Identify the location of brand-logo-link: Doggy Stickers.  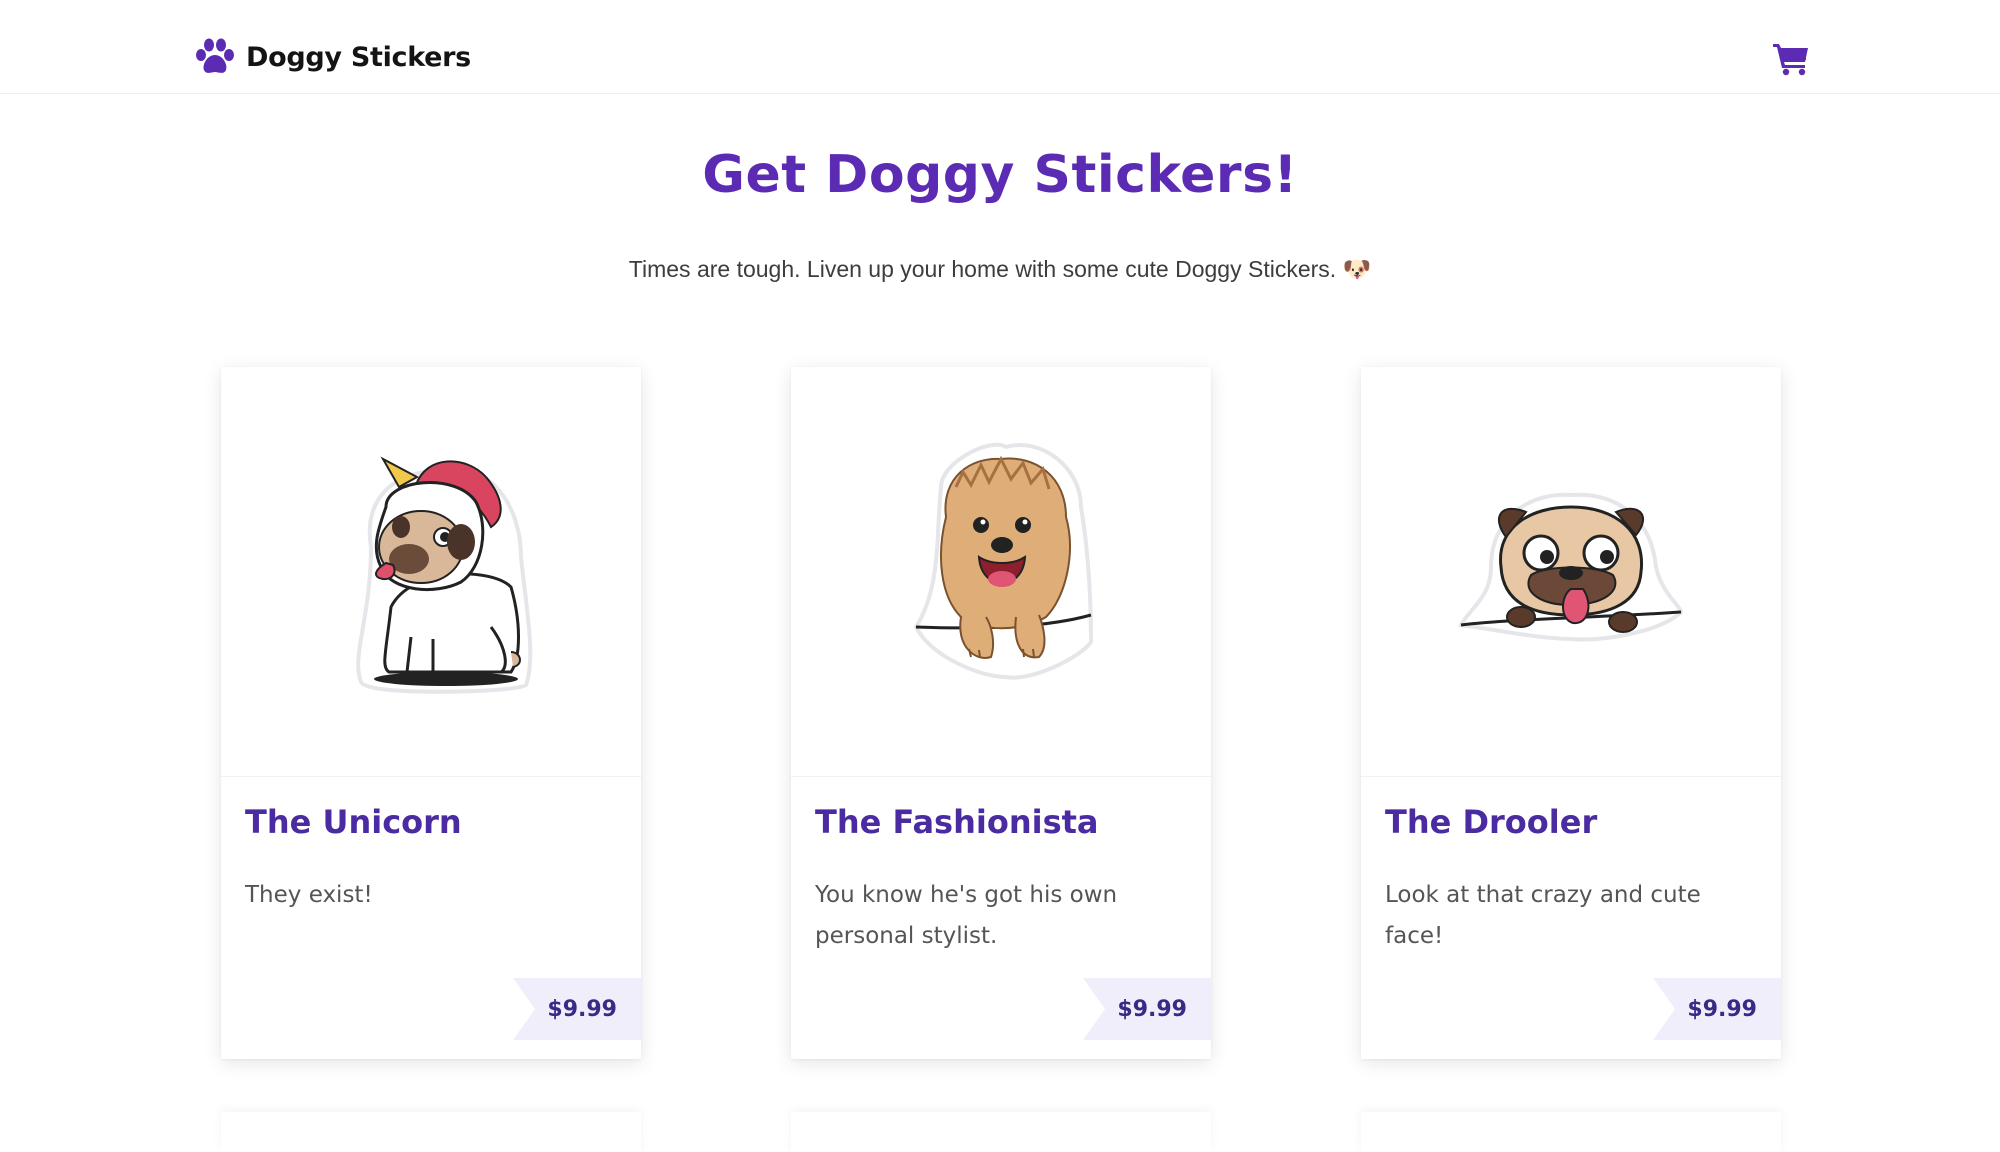
(332, 57).